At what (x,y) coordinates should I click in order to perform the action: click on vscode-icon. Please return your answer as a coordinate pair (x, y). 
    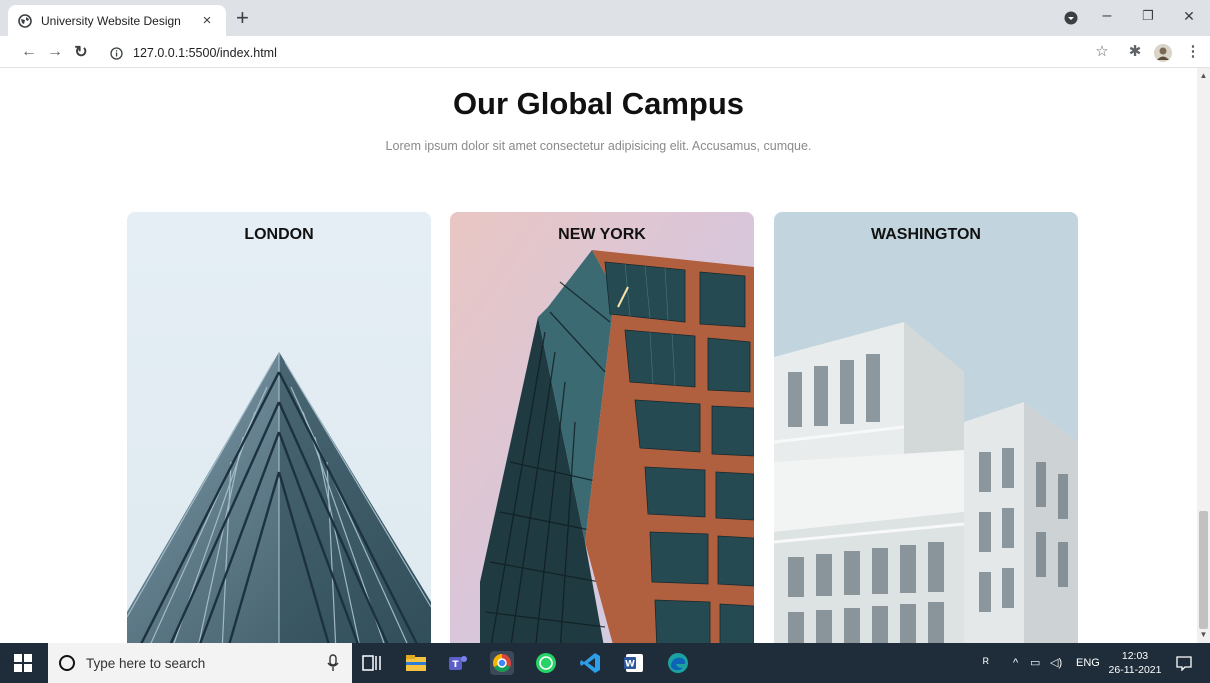
    Looking at the image, I should click on (590, 663).